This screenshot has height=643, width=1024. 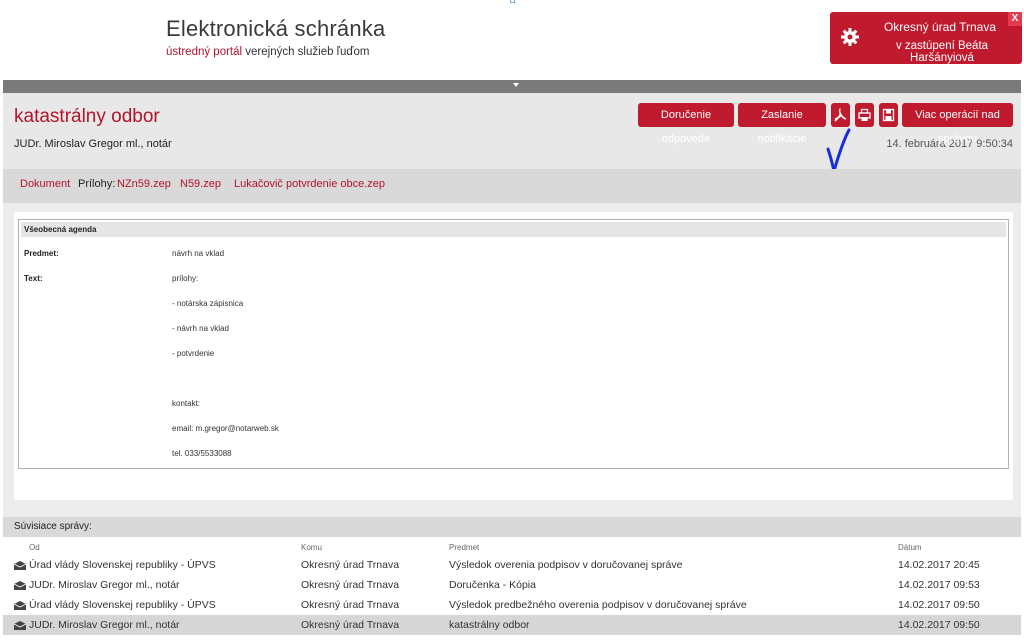 I want to click on user-representative: v zastúpení Beáta Haršányiová, so click(x=942, y=52).